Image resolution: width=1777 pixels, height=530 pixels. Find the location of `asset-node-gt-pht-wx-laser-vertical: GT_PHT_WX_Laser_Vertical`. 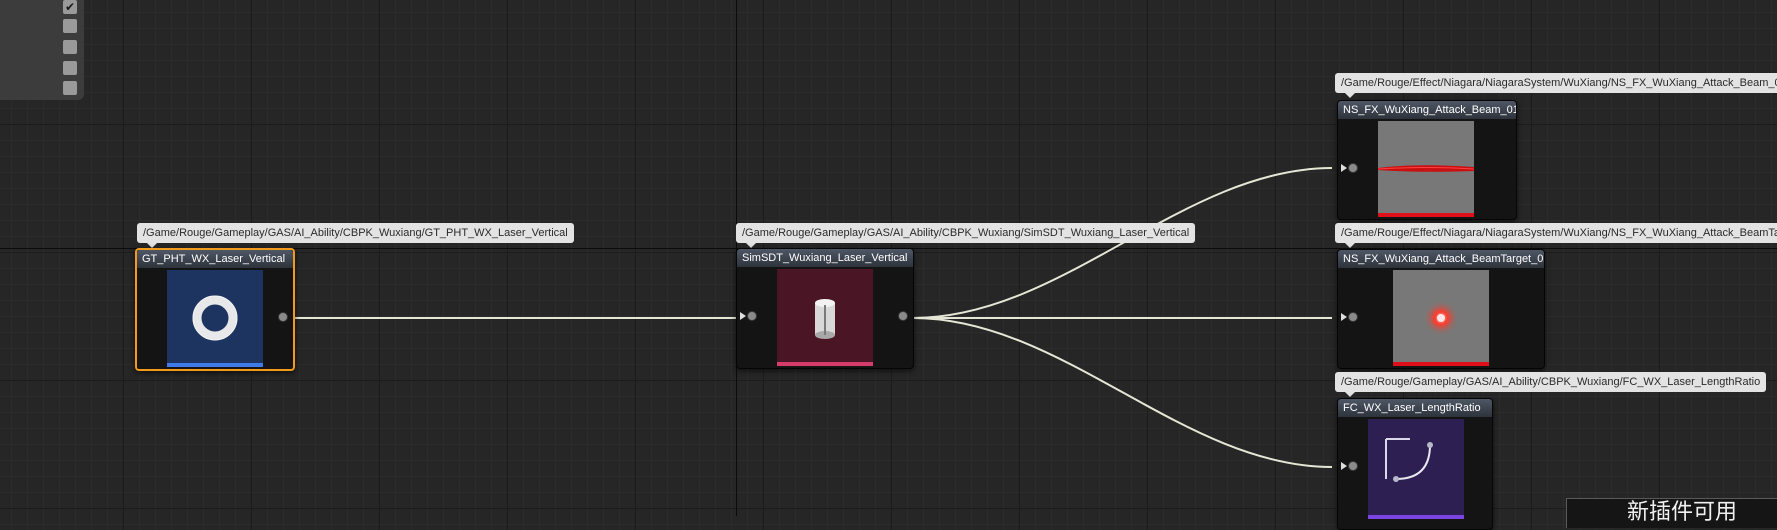

asset-node-gt-pht-wx-laser-vertical: GT_PHT_WX_Laser_Vertical is located at coordinates (215, 309).